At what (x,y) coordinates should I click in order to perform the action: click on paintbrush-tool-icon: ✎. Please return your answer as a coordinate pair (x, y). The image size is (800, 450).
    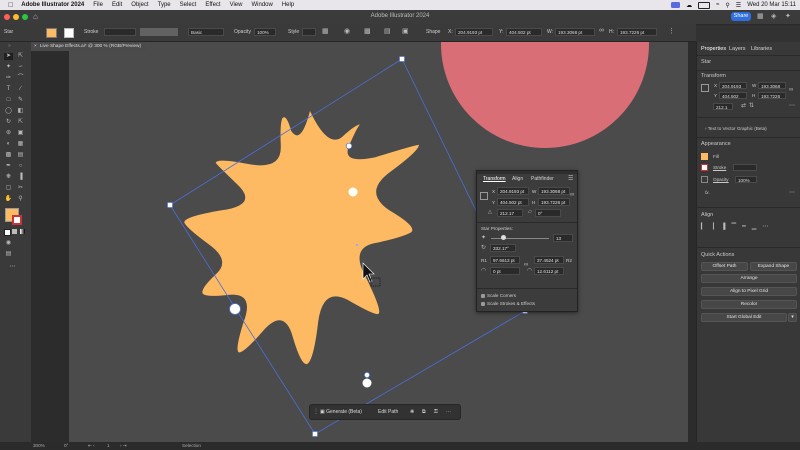
    Looking at the image, I should click on (20, 100).